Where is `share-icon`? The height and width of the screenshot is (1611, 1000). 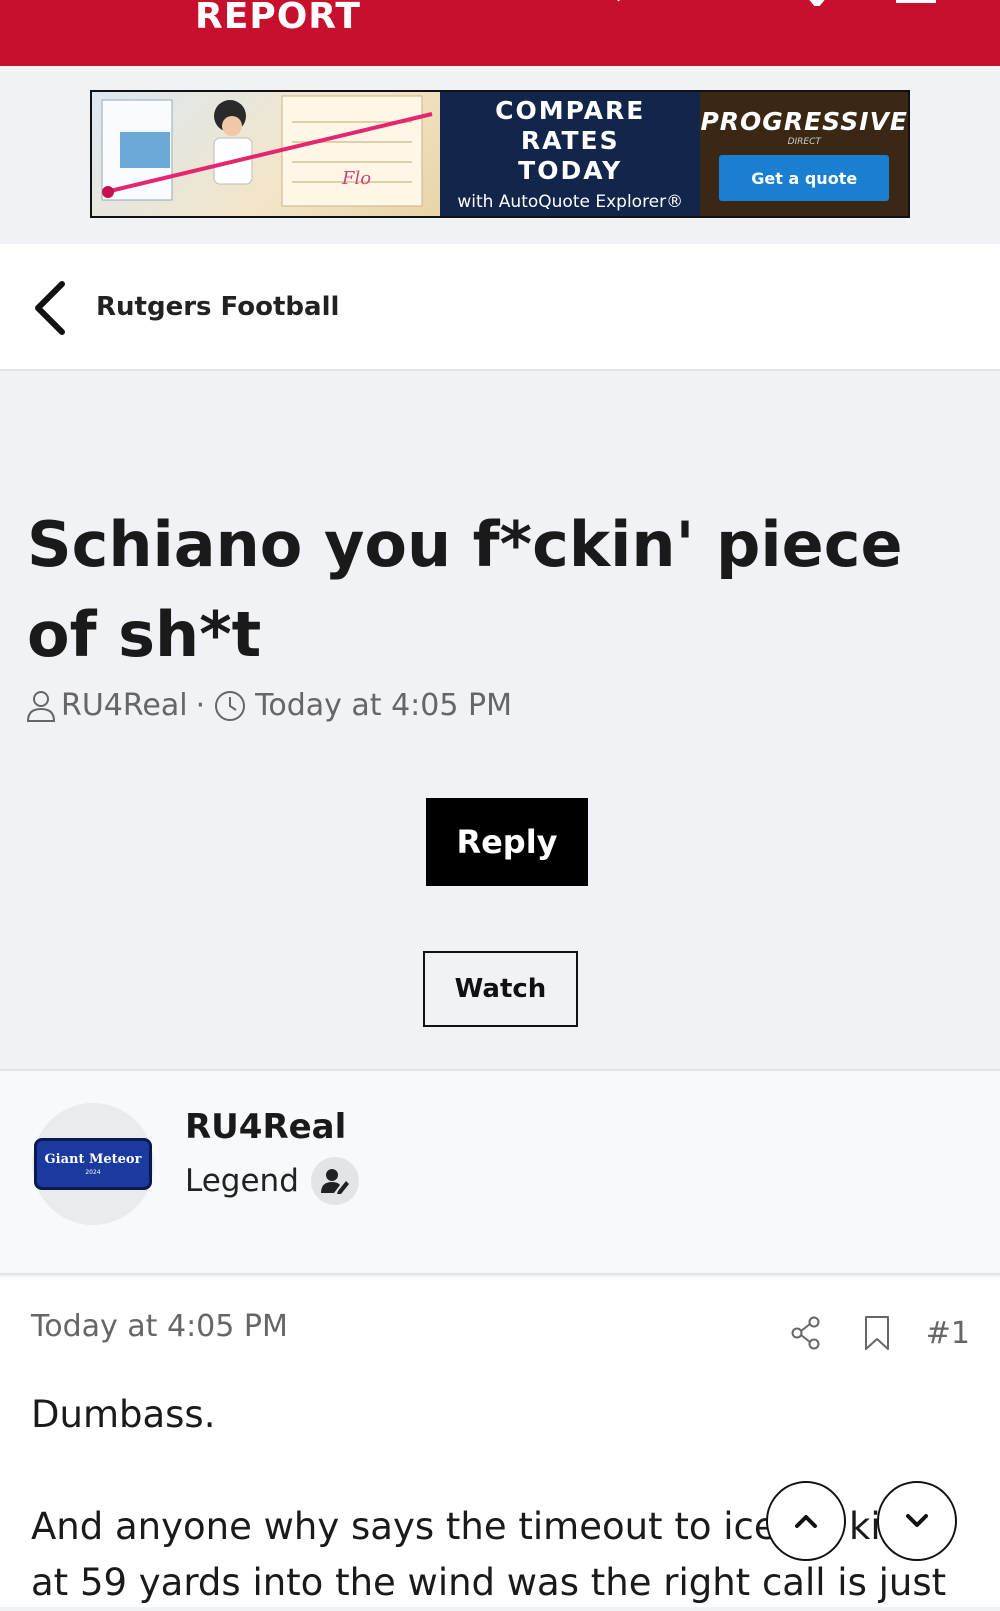
share-icon is located at coordinates (806, 1333).